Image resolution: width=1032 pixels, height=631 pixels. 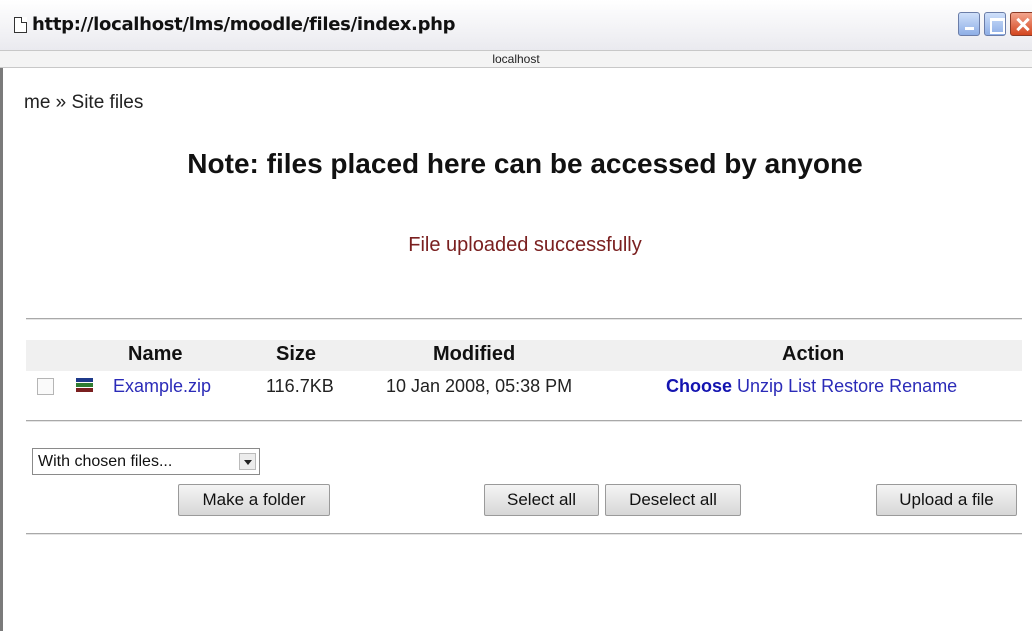 I want to click on status-message: File uploaded successfully, so click(x=525, y=245).